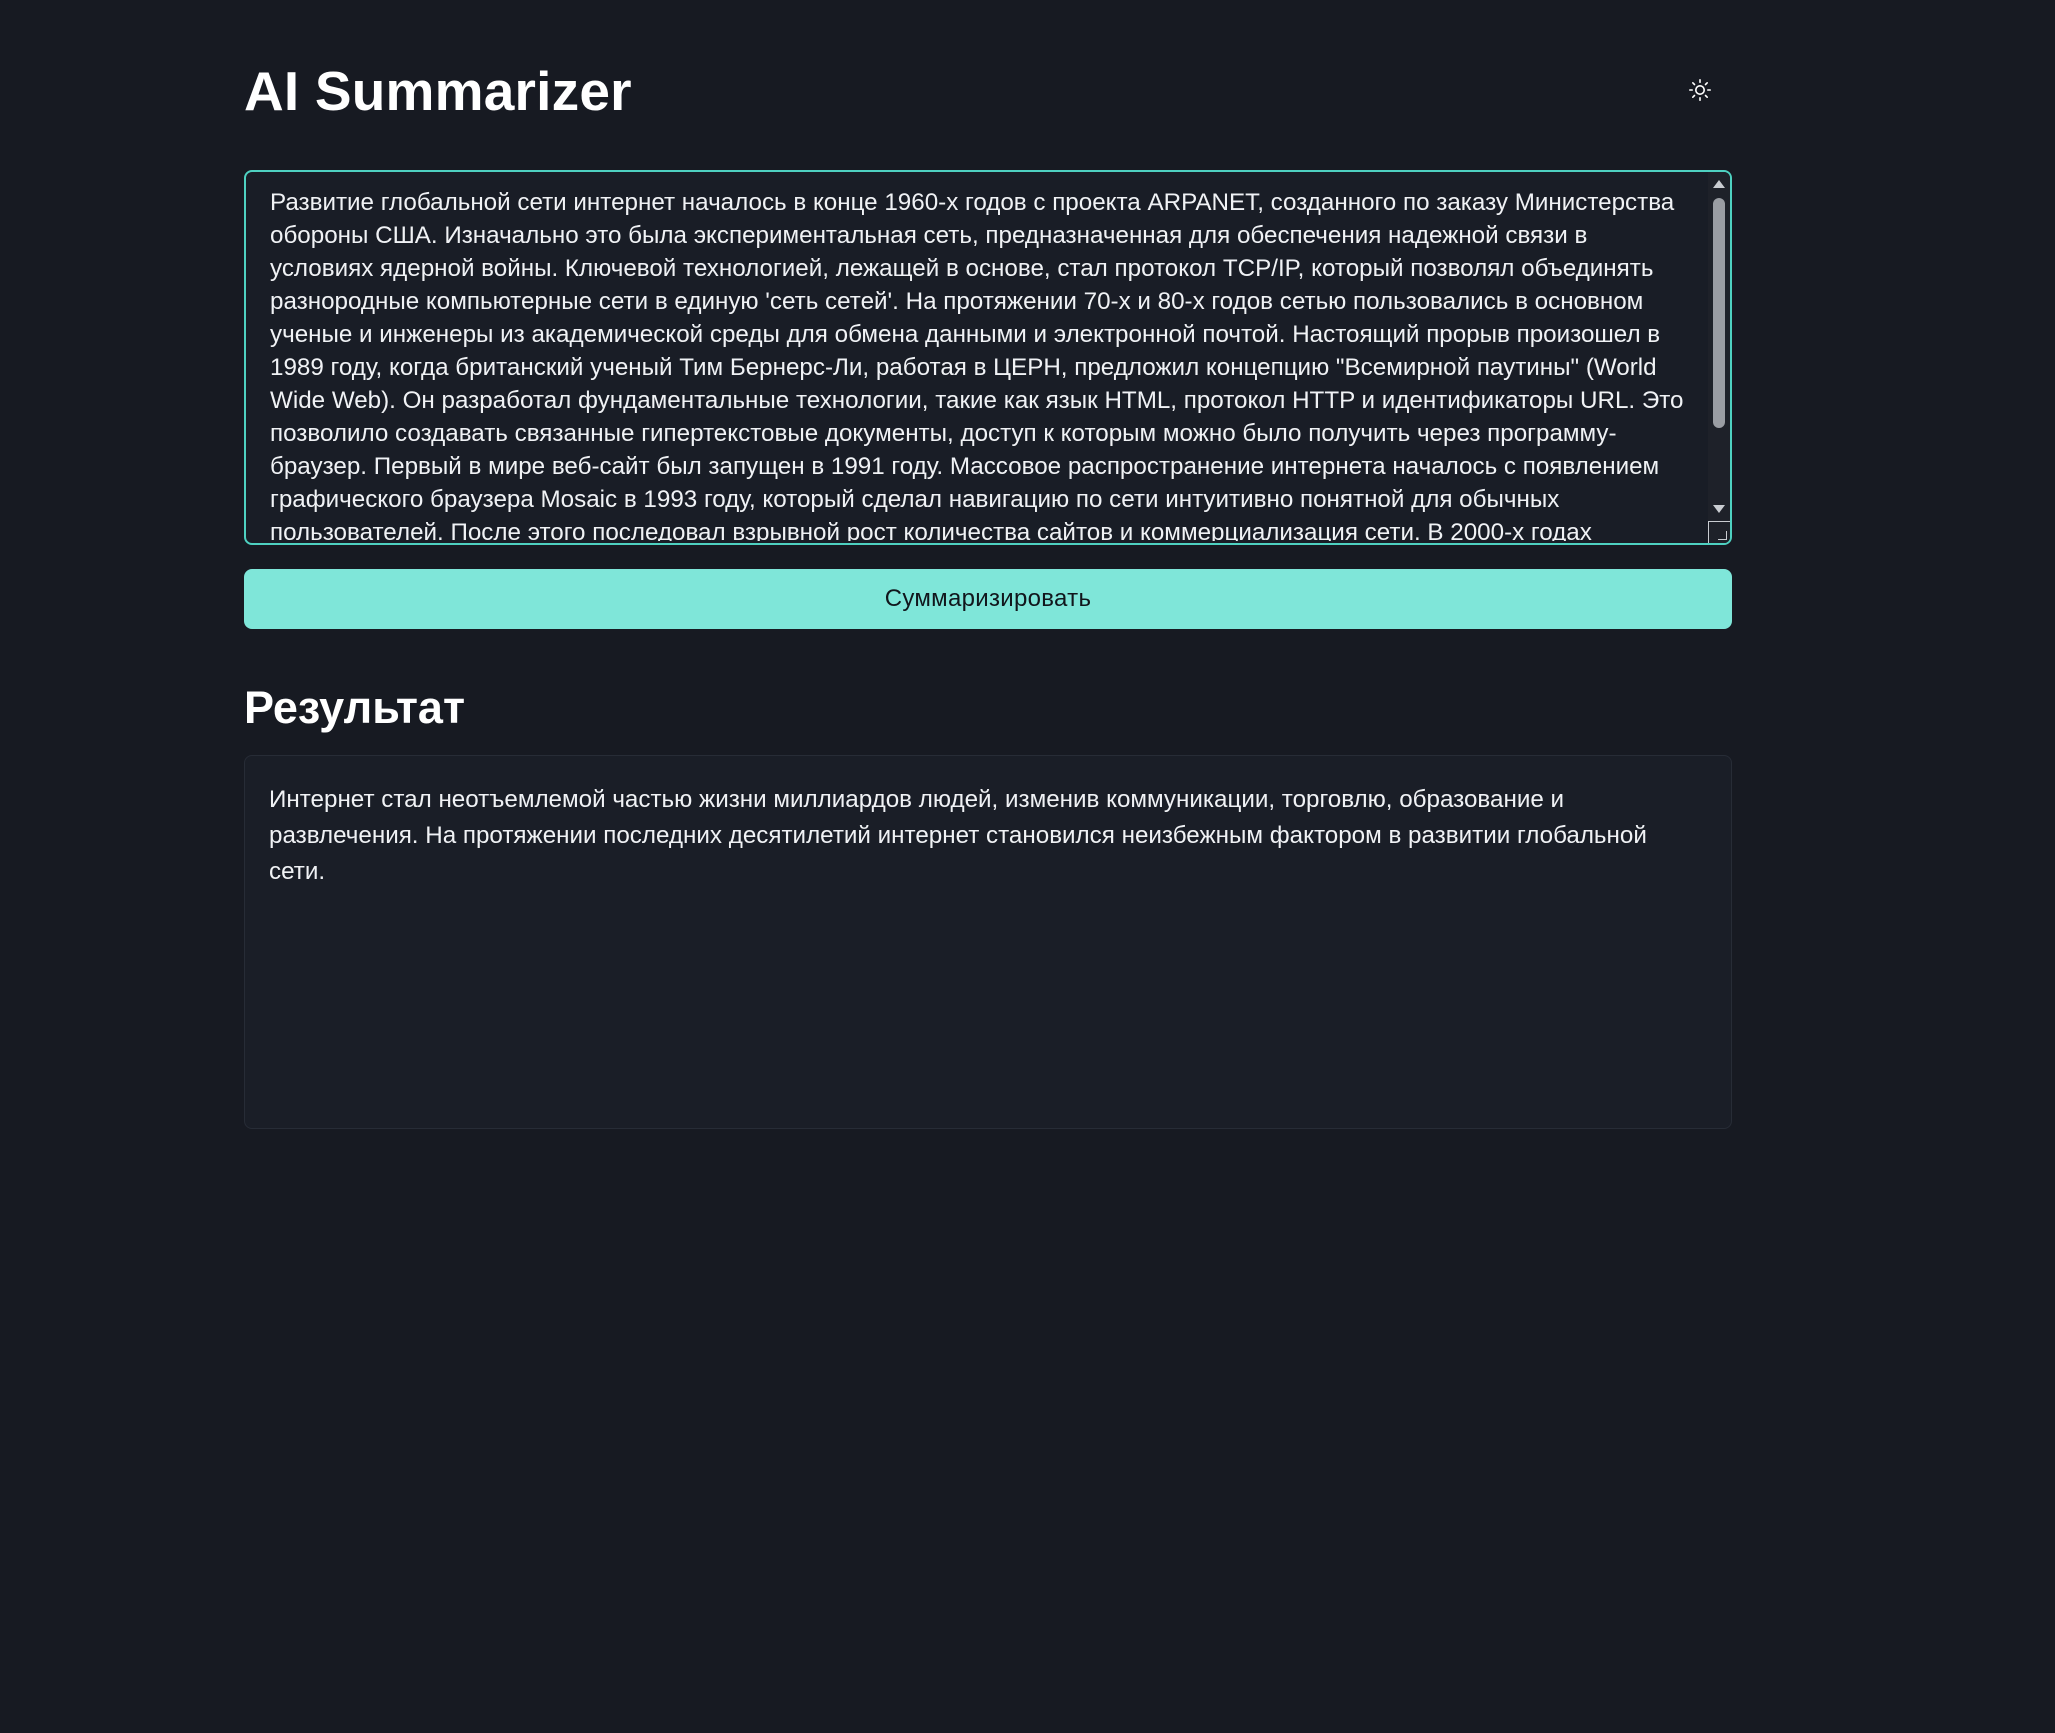 This screenshot has width=2055, height=1733. Describe the element at coordinates (355, 707) in the screenshot. I see `result-title: Результат` at that location.